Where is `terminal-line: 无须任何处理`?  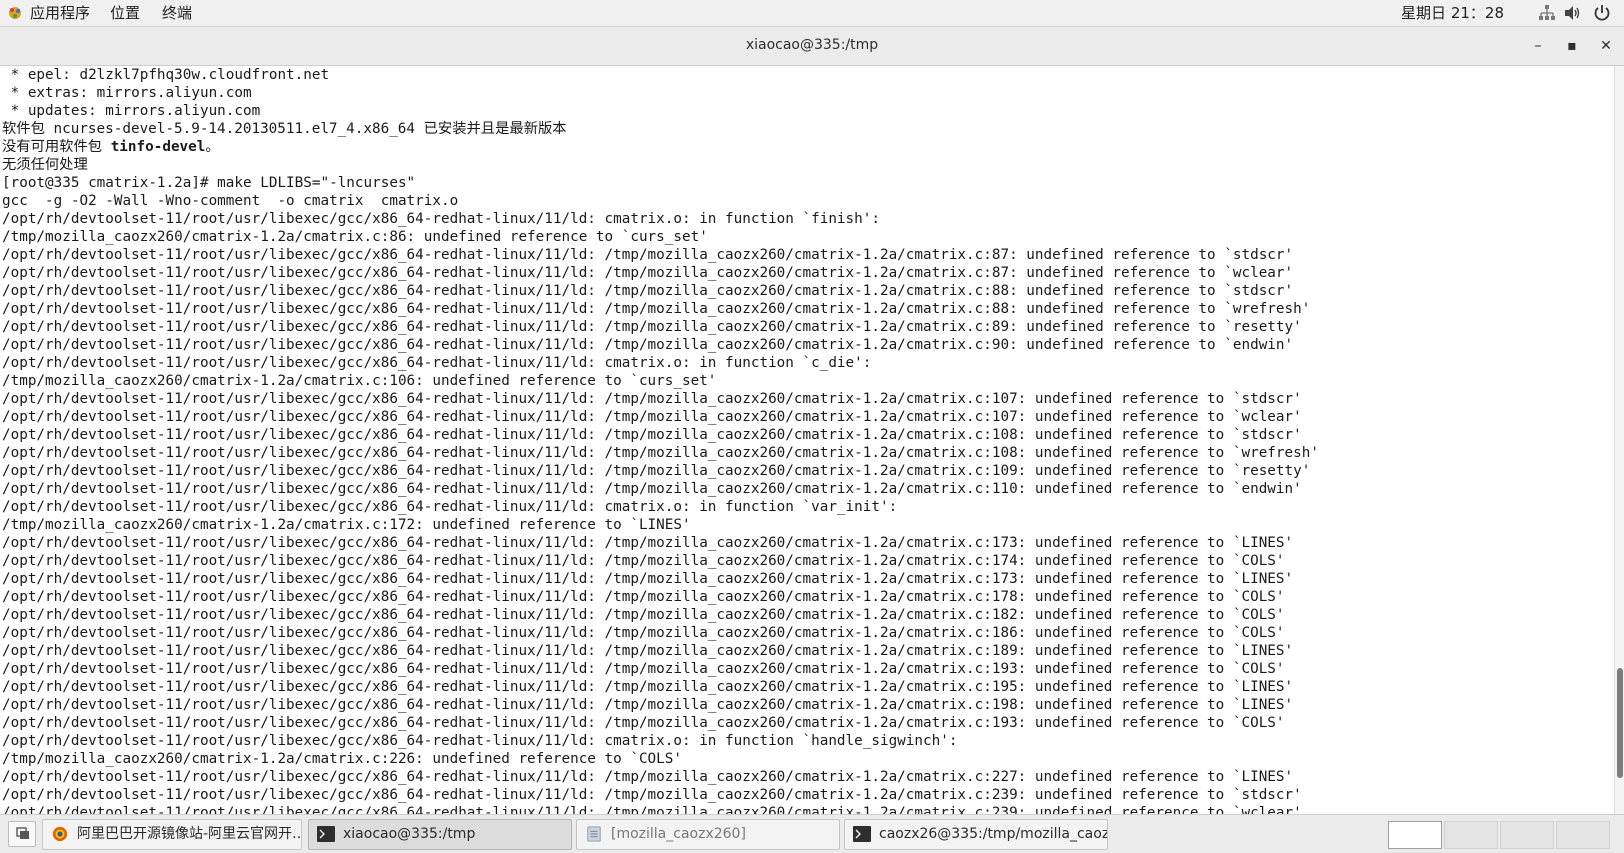
terminal-line: 无须任何处理 is located at coordinates (45, 165).